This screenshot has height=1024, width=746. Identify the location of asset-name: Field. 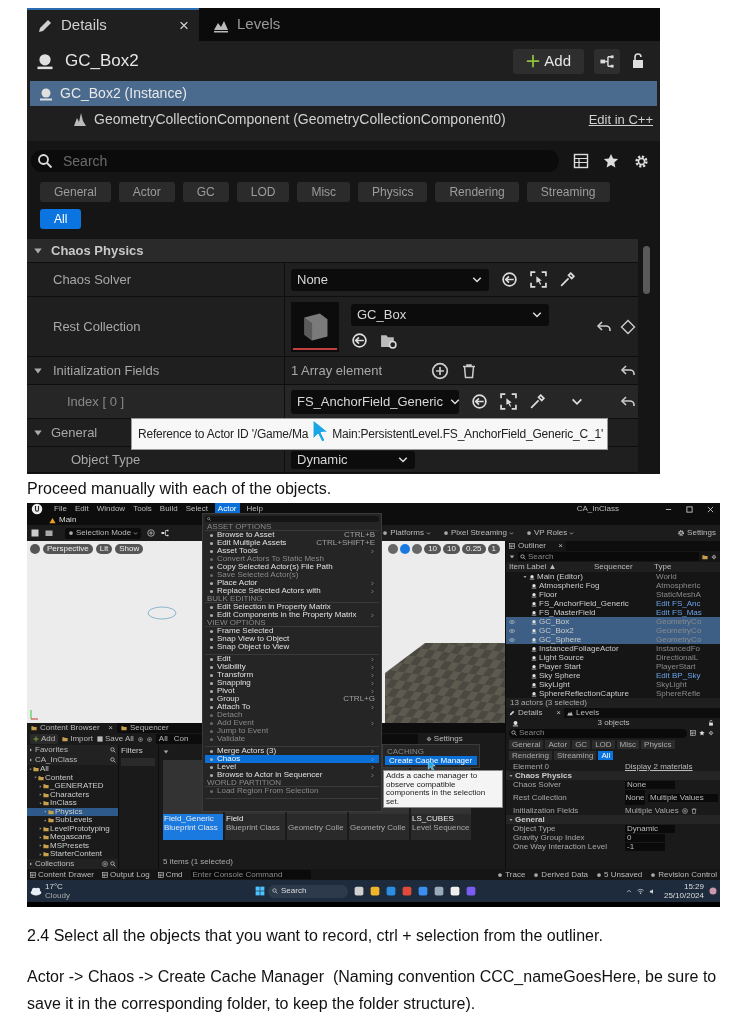
(235, 818).